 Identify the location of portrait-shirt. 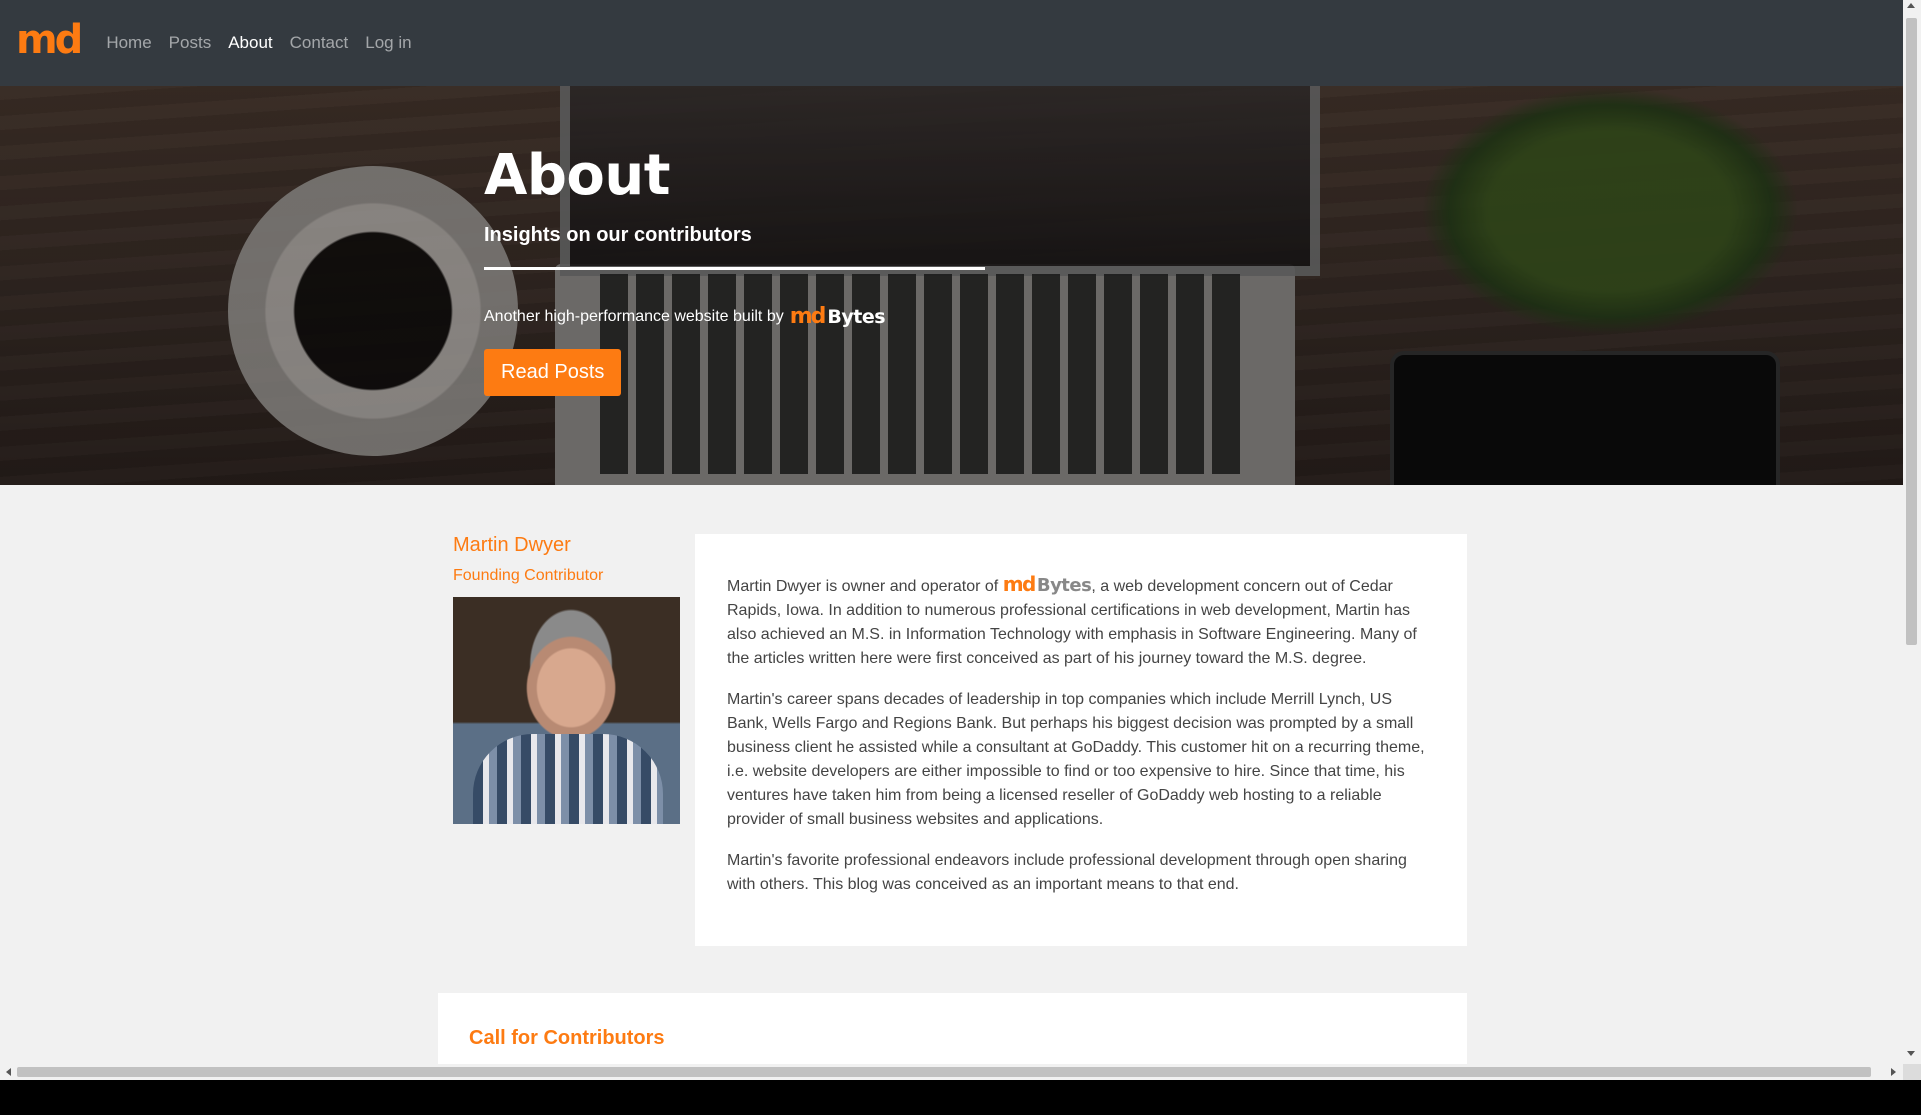
(568, 779).